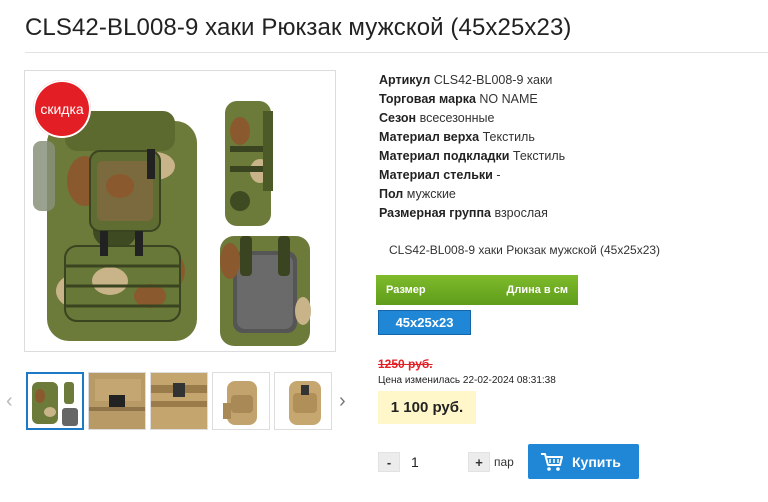  What do you see at coordinates (440, 175) in the screenshot?
I see `spec-row-insole-material: Материал стельки -` at bounding box center [440, 175].